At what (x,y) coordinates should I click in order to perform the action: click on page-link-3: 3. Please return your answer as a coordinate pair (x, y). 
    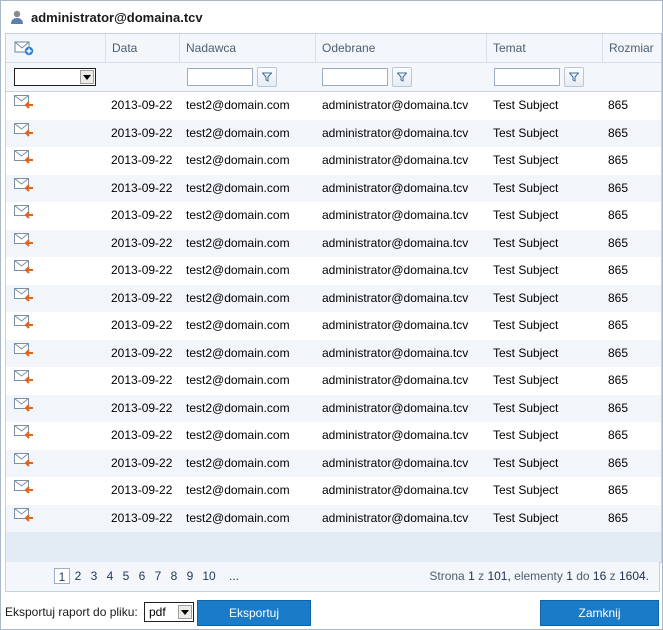
    Looking at the image, I should click on (94, 576).